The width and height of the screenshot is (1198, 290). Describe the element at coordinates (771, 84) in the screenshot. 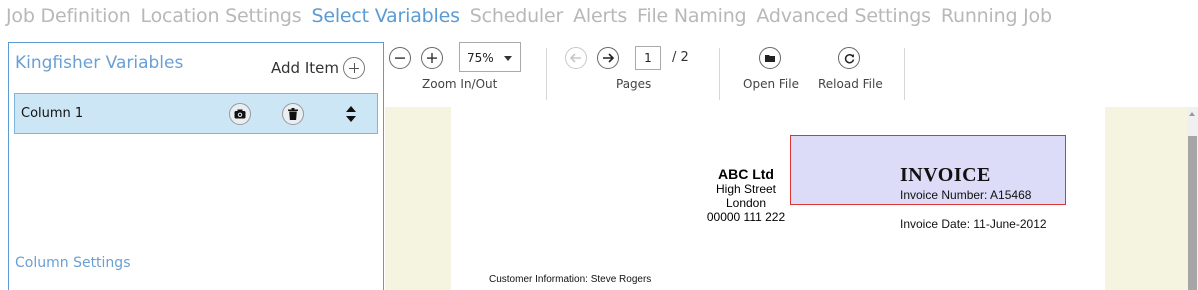

I see `open-file-label: Open File` at that location.